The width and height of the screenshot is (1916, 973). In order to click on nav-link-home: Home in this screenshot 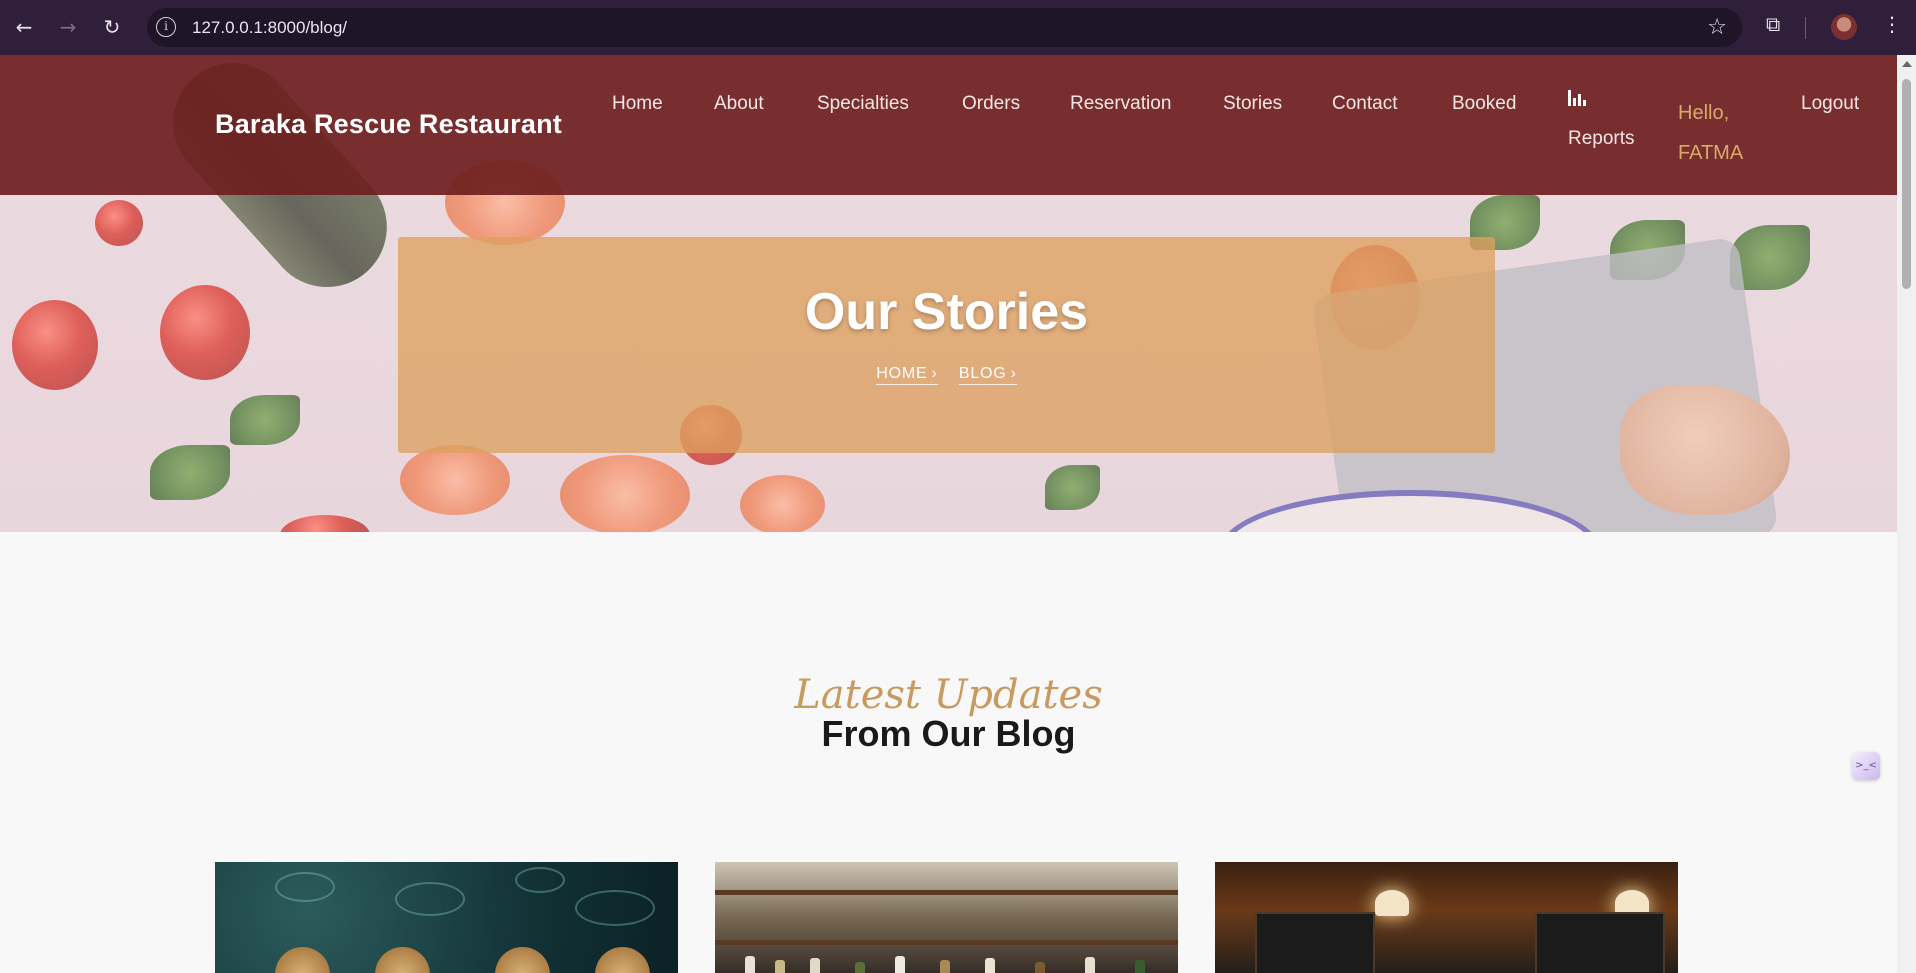, I will do `click(637, 104)`.